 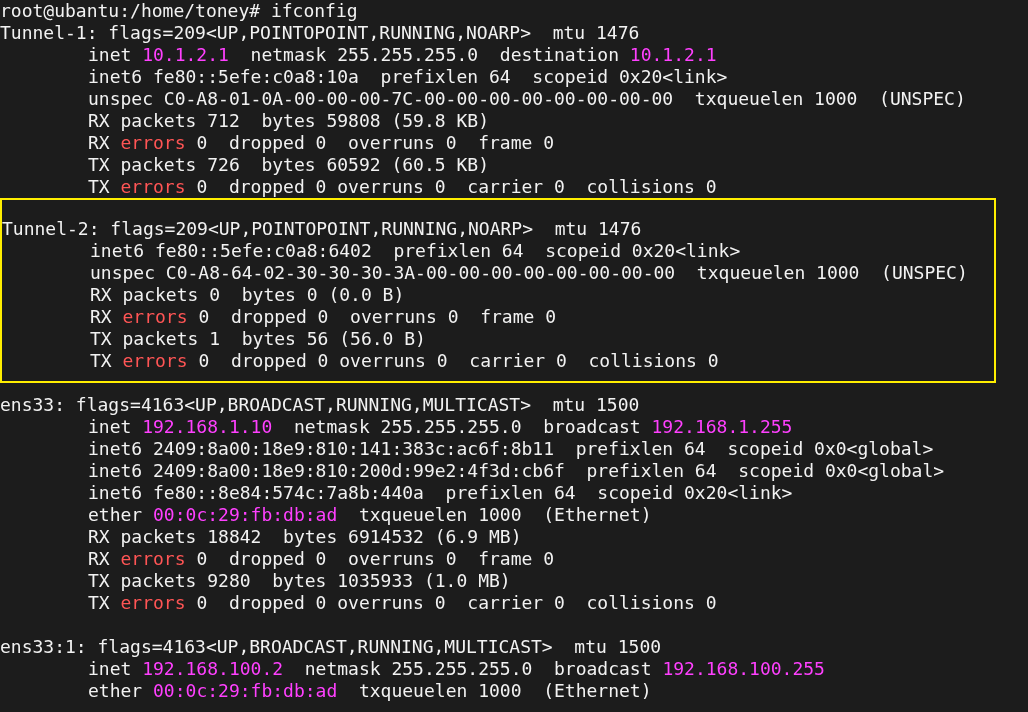 What do you see at coordinates (288, 120) in the screenshot?
I see `terminal-text: RX packets 712 bytes 59808 (59.8 KB)` at bounding box center [288, 120].